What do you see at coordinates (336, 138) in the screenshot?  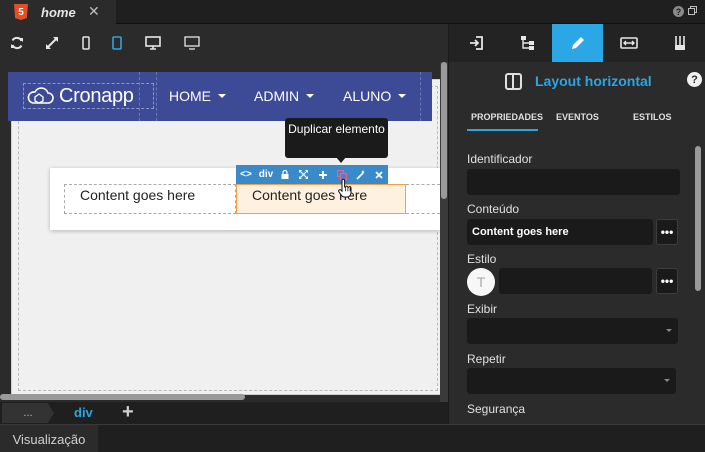 I see `tooltip: Duplicar elemento` at bounding box center [336, 138].